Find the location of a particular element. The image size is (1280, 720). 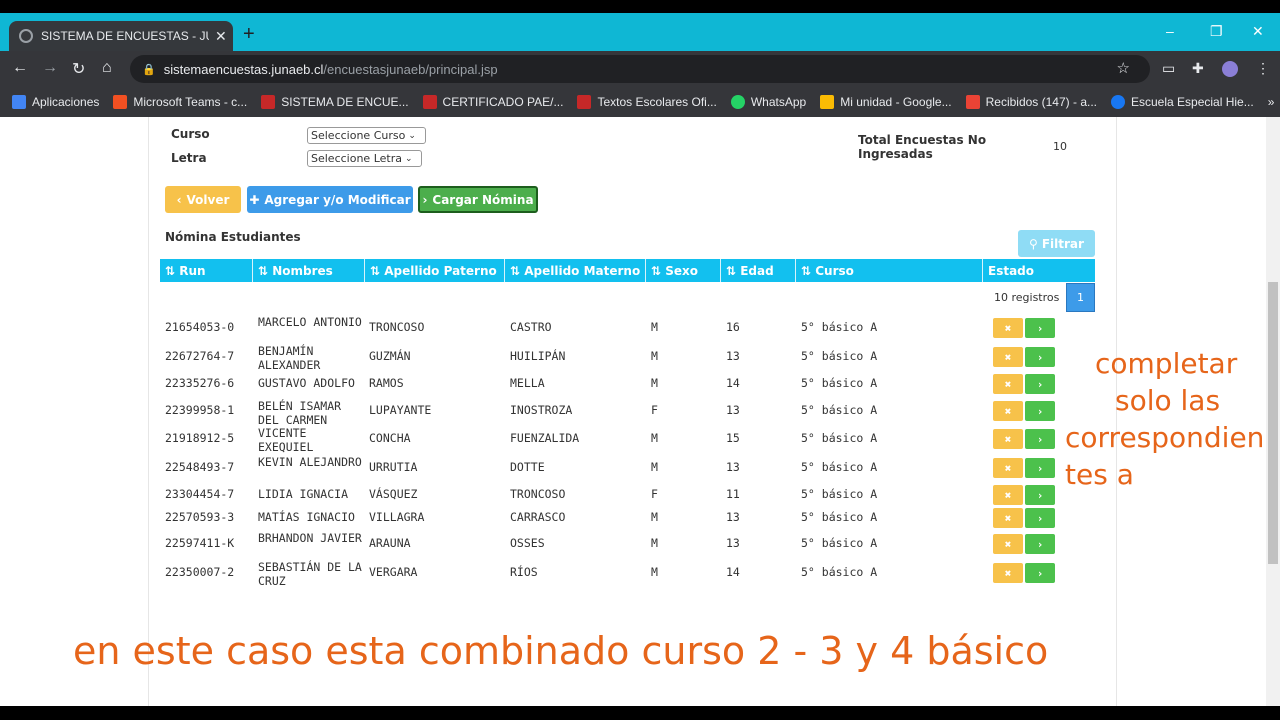

letra-select: Seleccione Letra ⌄ is located at coordinates (364, 158).